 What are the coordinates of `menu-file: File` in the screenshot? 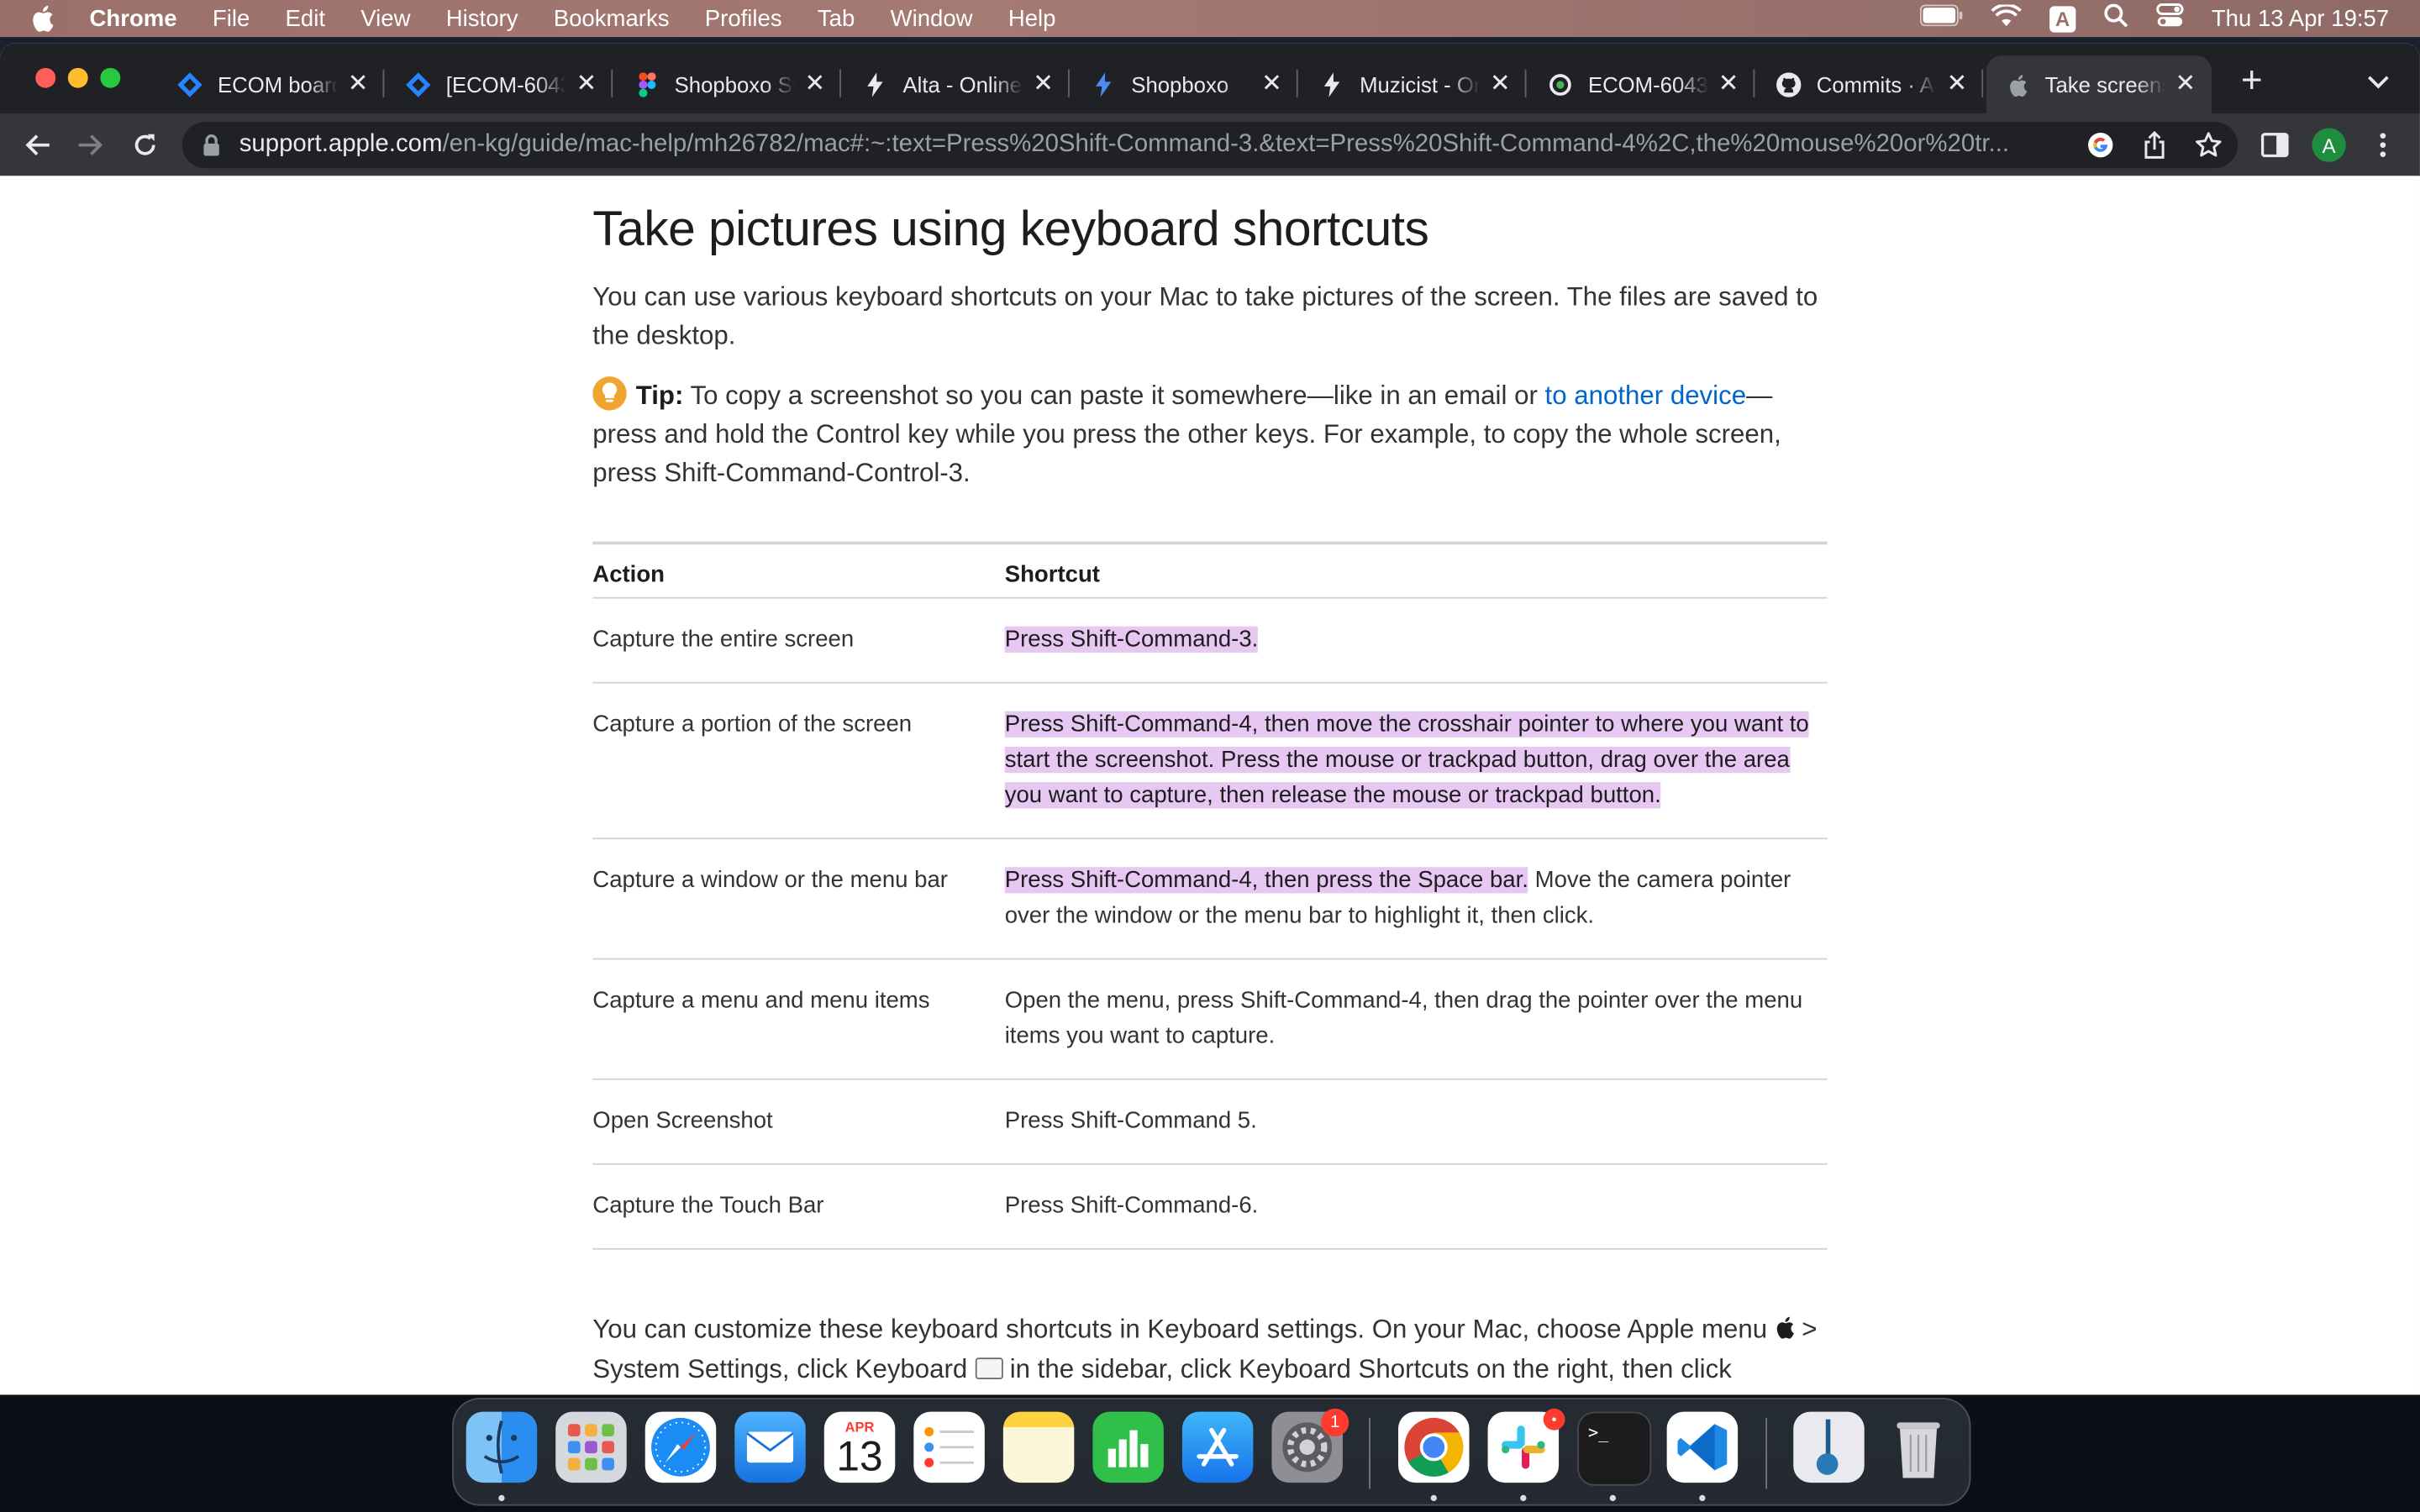 It's located at (232, 18).